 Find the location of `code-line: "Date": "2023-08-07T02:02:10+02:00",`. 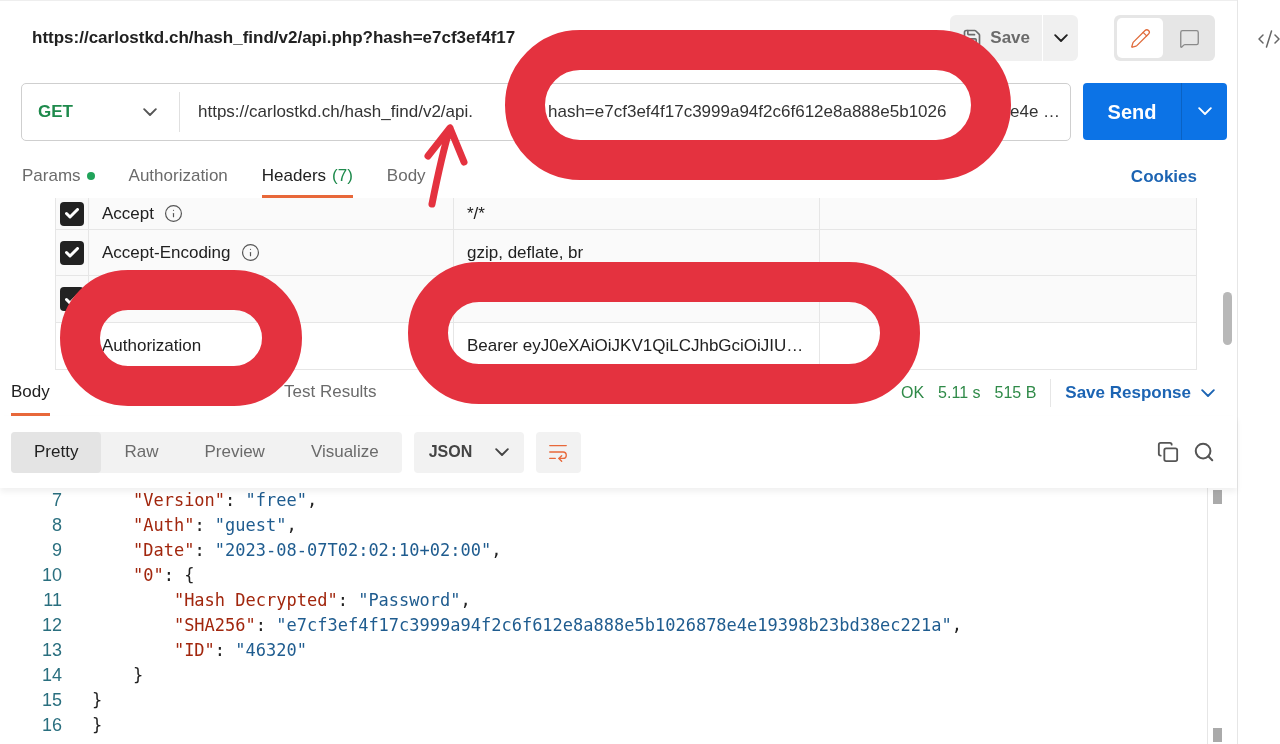

code-line: "Date": "2023-08-07T02:02:10+02:00", is located at coordinates (316, 550).